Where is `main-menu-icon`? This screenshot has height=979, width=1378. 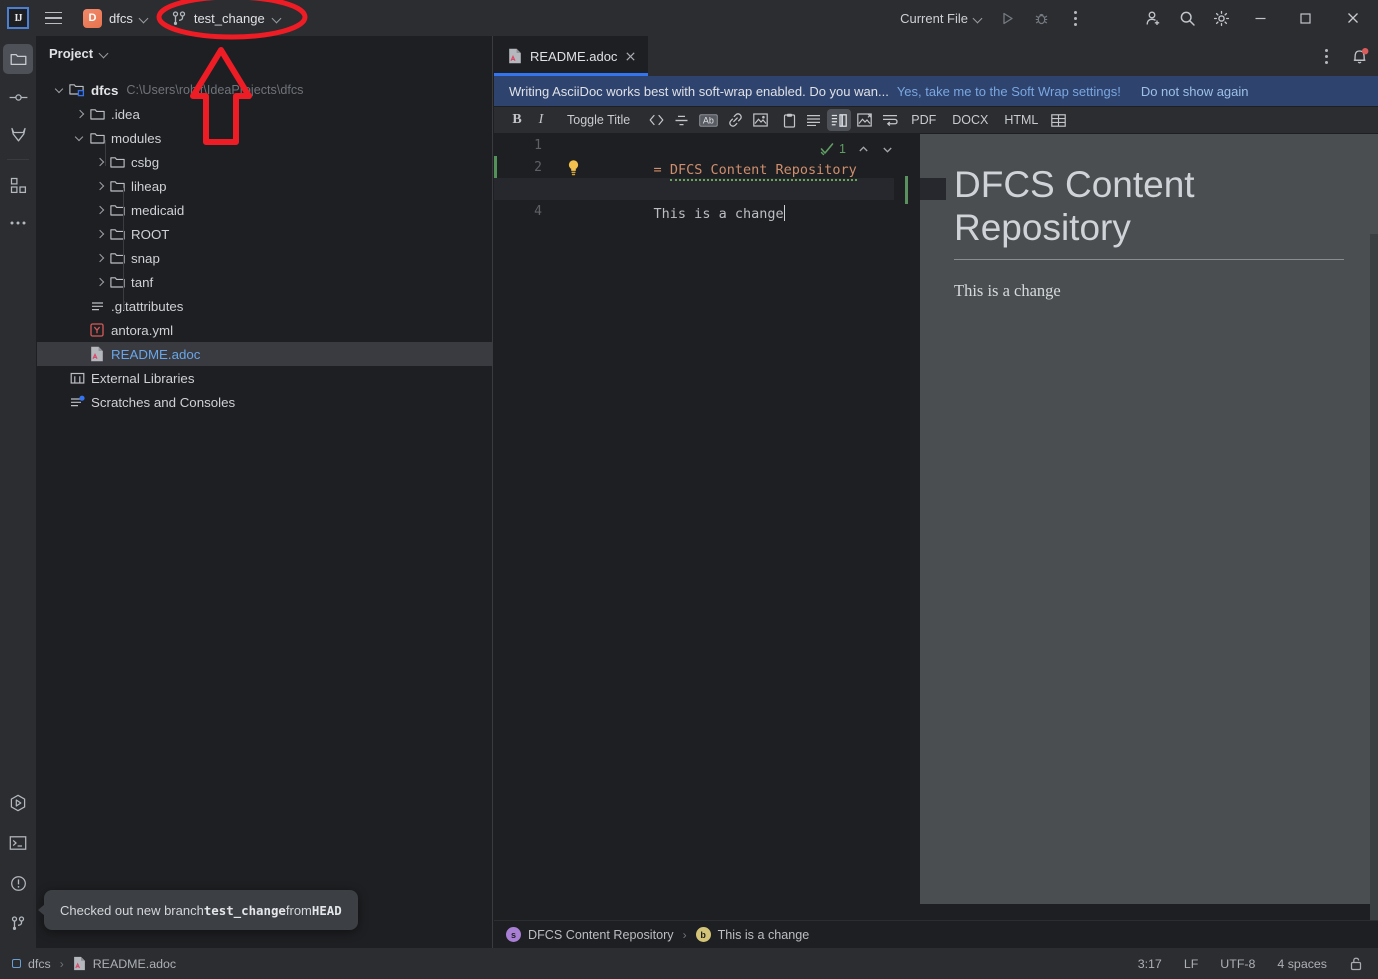 main-menu-icon is located at coordinates (53, 18).